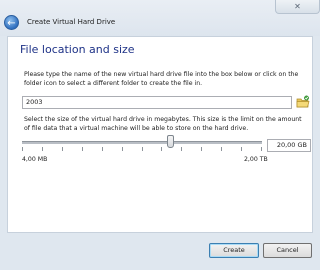 The image size is (320, 270). I want to click on back-arrow-icon: ←, so click(11, 22).